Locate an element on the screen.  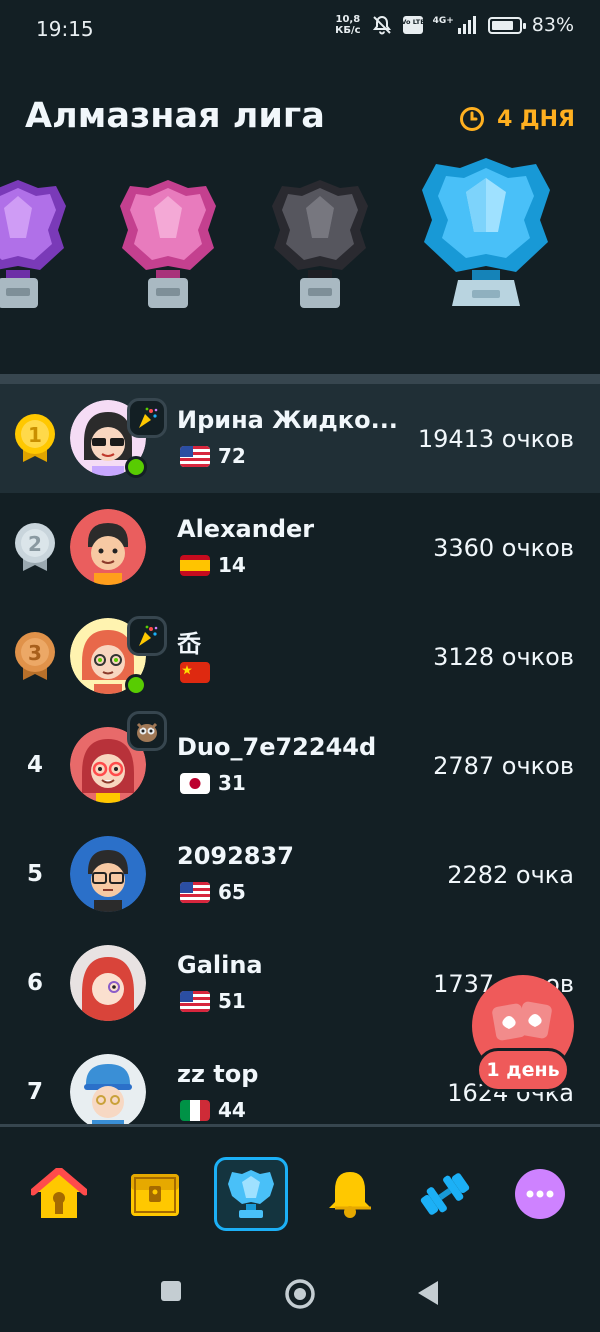
user-meta: 51 is located at coordinates (213, 1001).